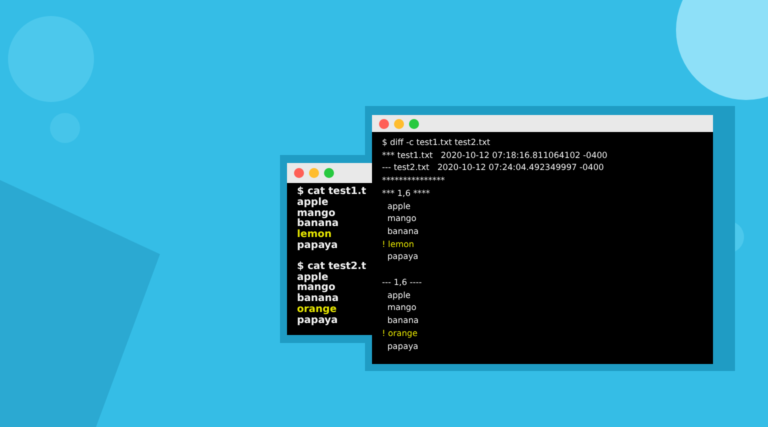 The image size is (768, 427). Describe the element at coordinates (493, 167) in the screenshot. I see `terminal-line: --- test2.txt 2020-10-12 07:24:04.492349997 -0400` at that location.